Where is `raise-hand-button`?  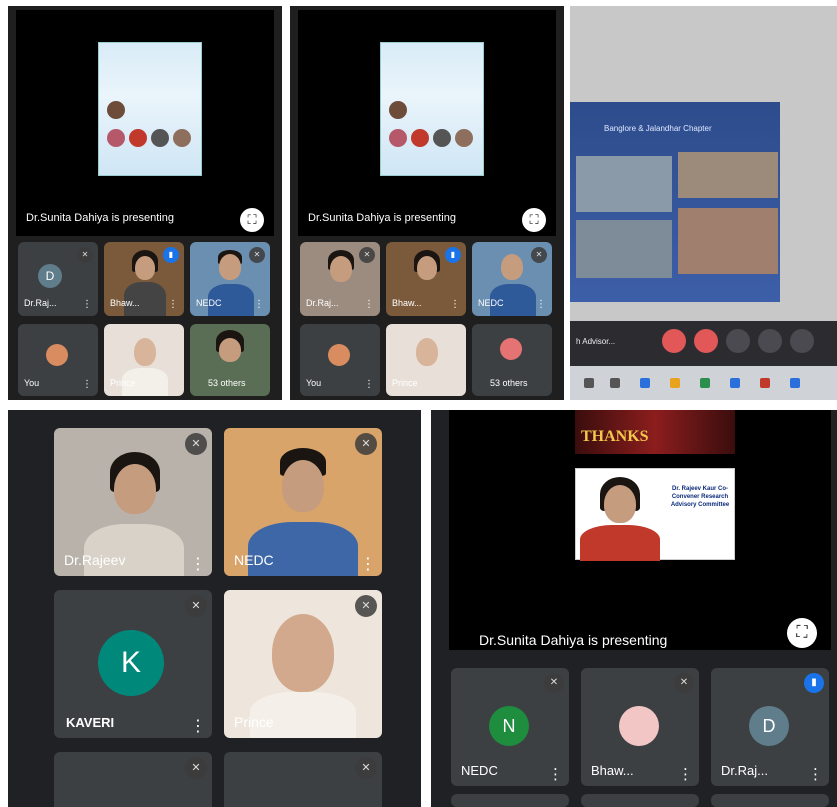 raise-hand-button is located at coordinates (770, 341).